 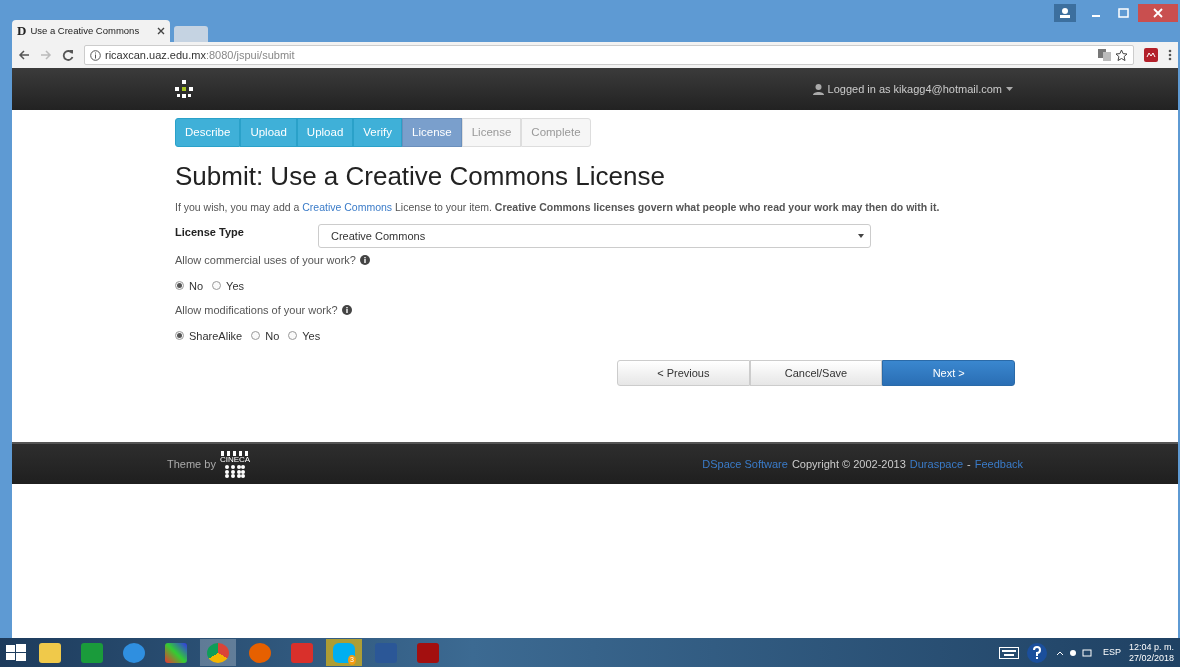 I want to click on back-icon, so click(x=24, y=55).